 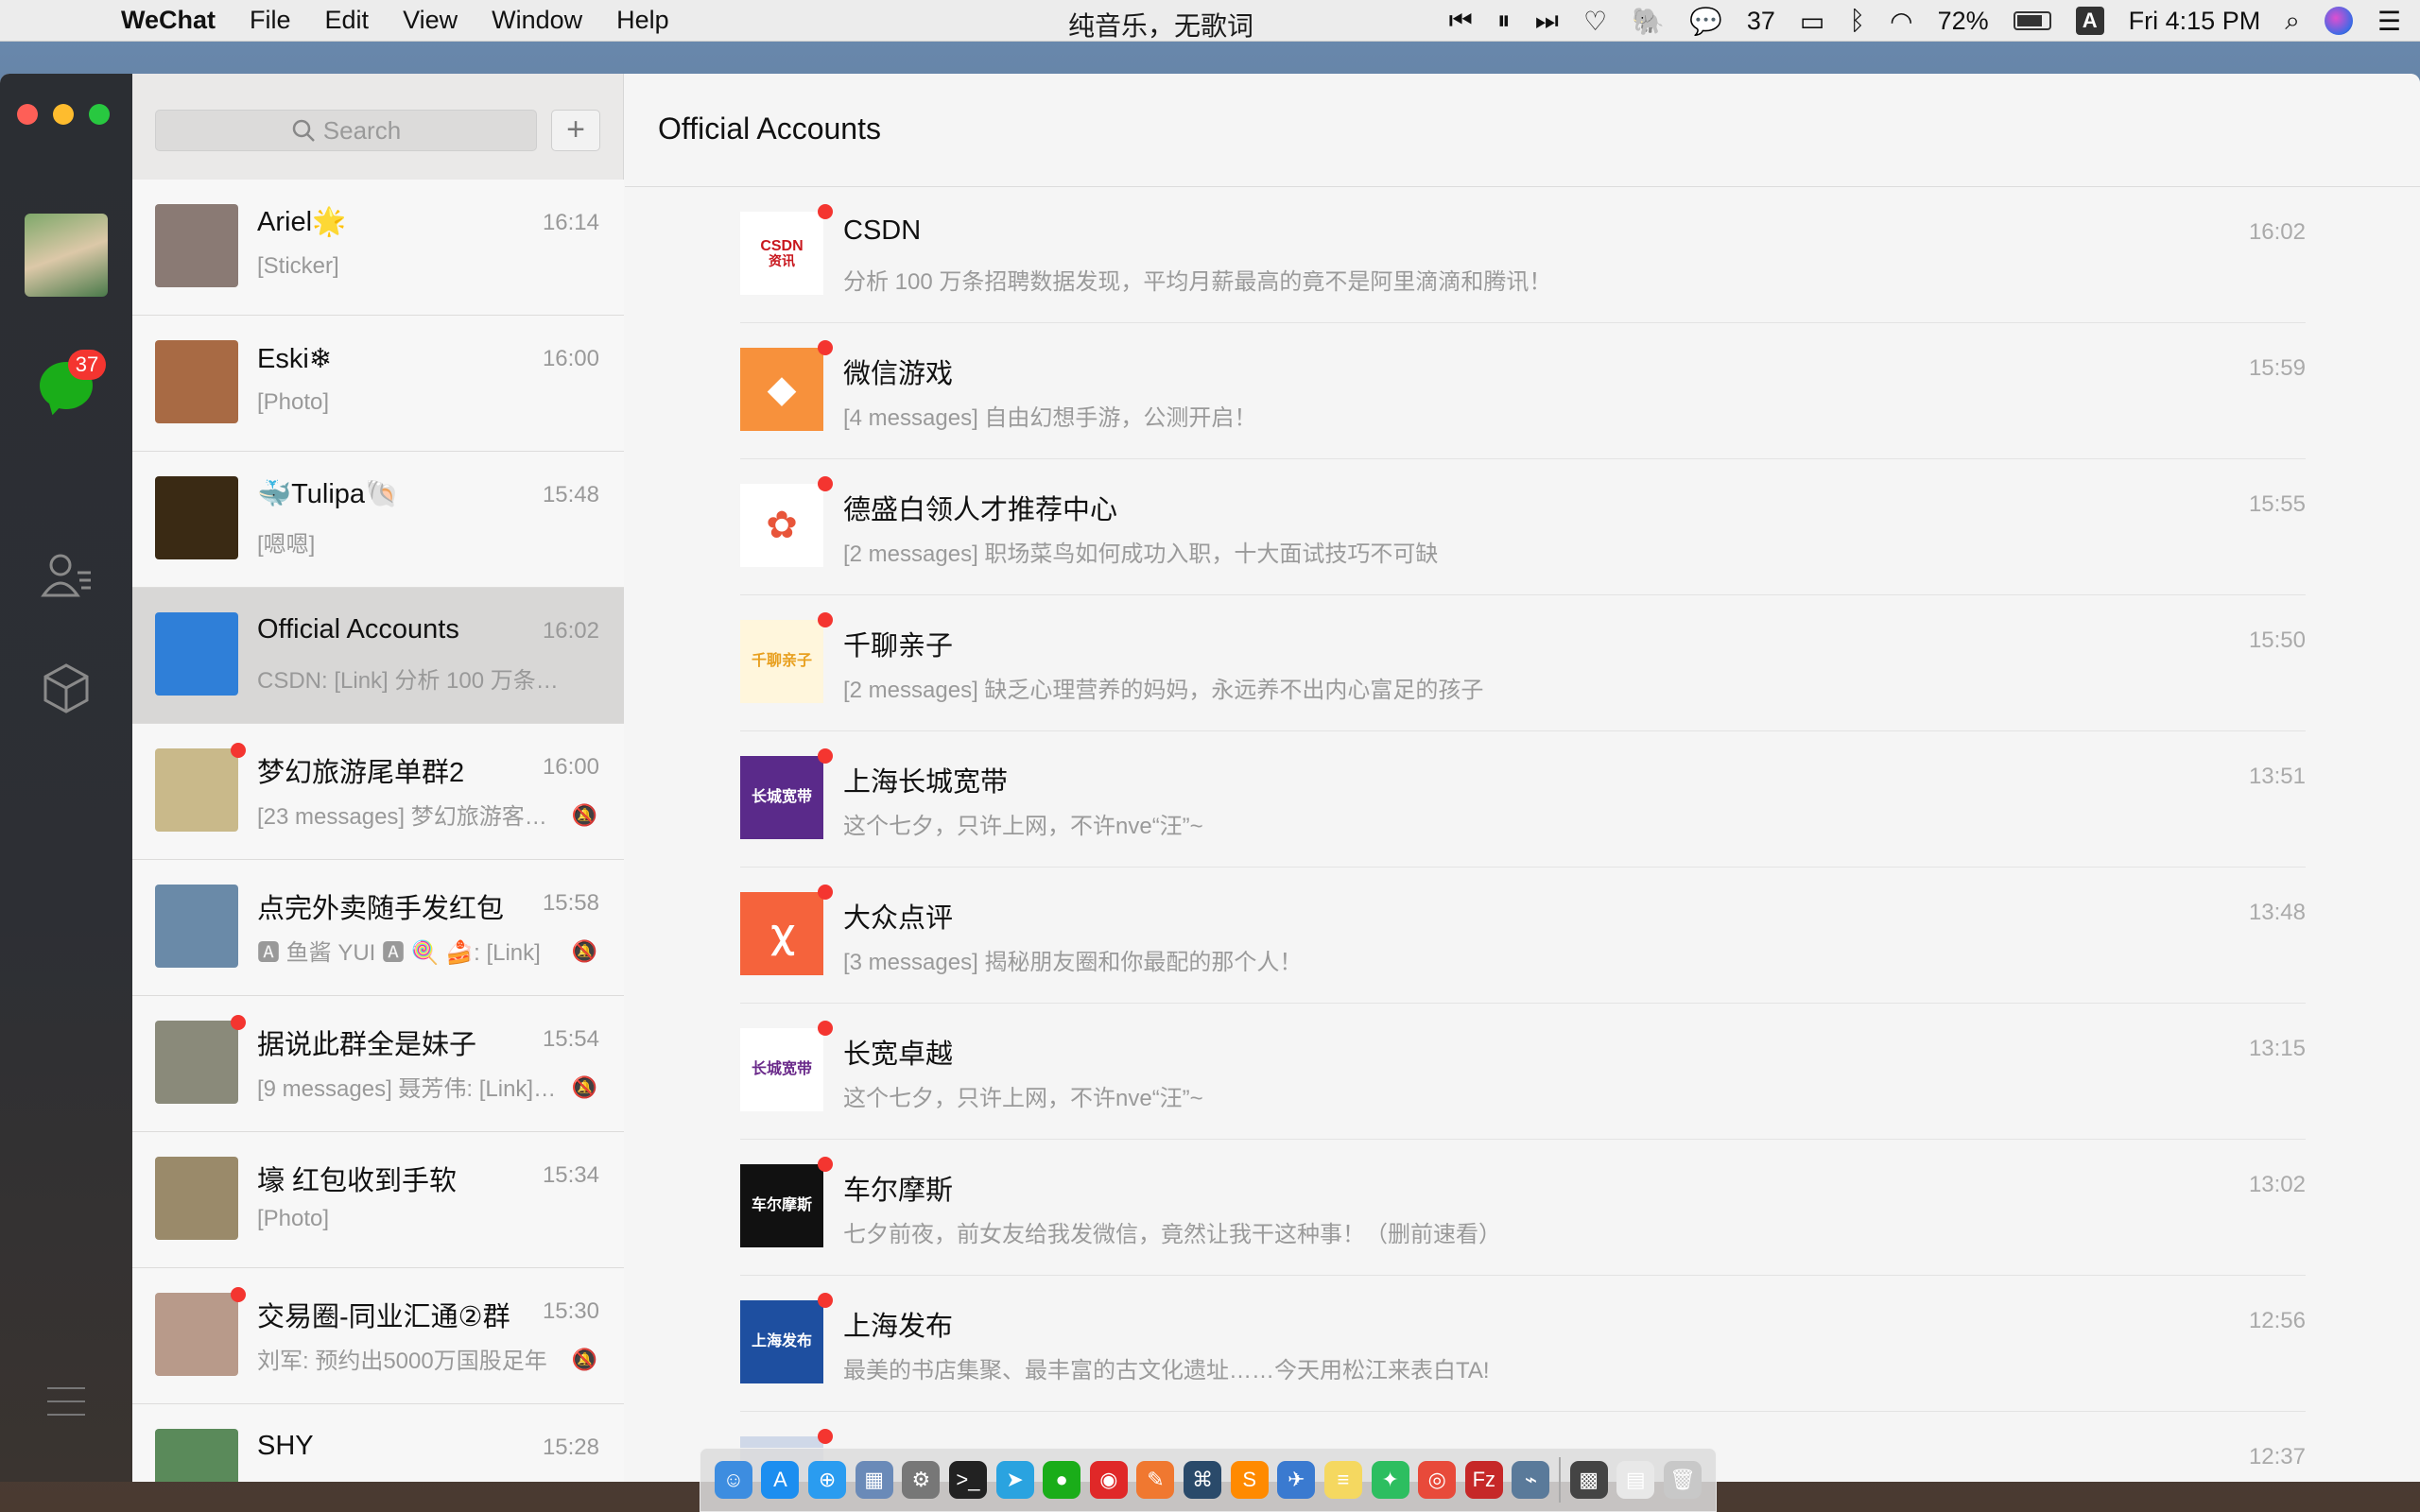 I want to click on preview-icon: ▦, so click(x=874, y=1480).